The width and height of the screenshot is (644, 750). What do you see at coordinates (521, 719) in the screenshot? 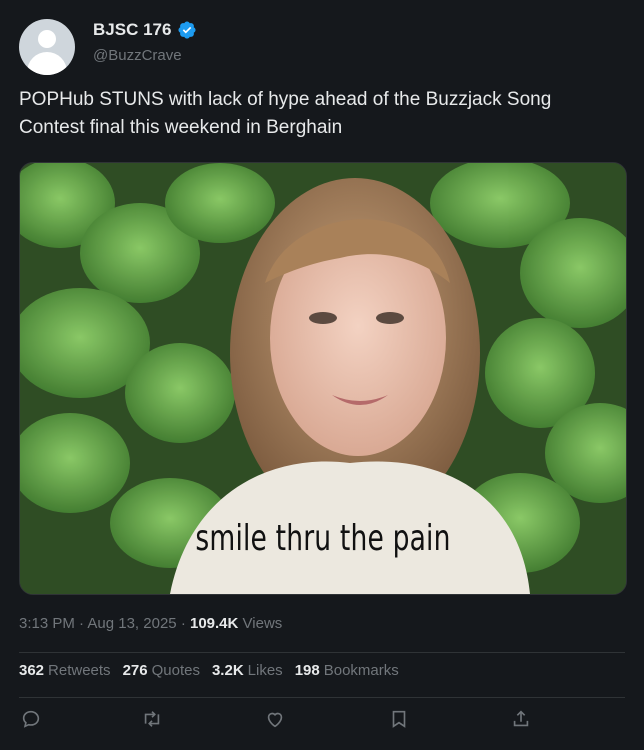
I see `share-icon` at bounding box center [521, 719].